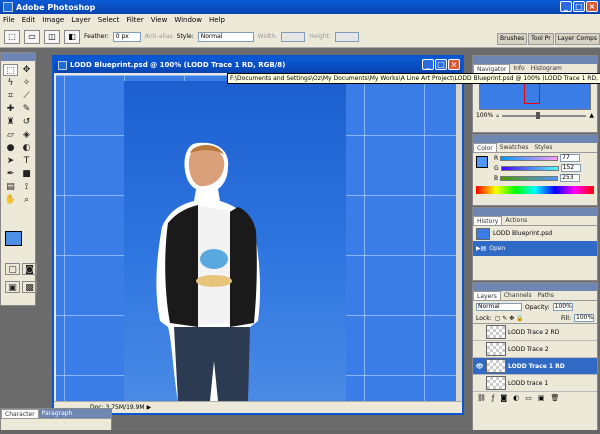 The height and width of the screenshot is (434, 600). What do you see at coordinates (12, 269) in the screenshot?
I see `standard-mode-icon: ▢` at bounding box center [12, 269].